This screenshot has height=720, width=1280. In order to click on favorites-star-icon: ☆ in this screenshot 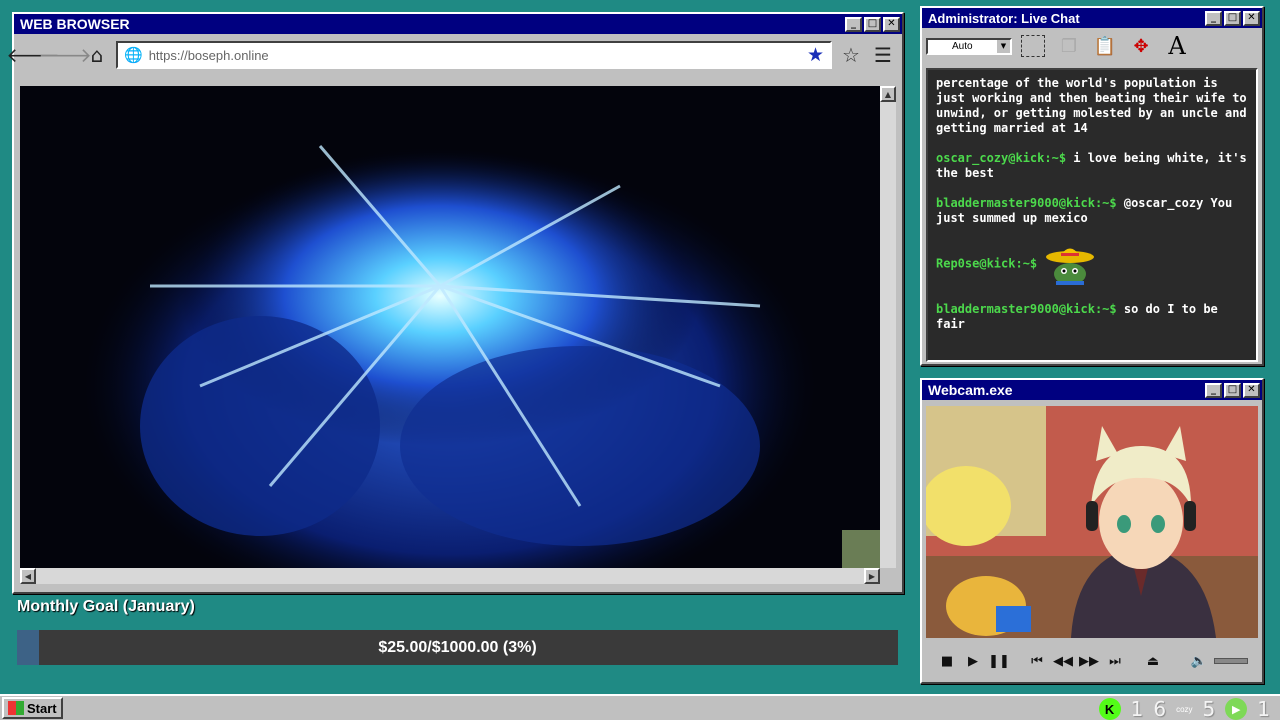, I will do `click(851, 55)`.